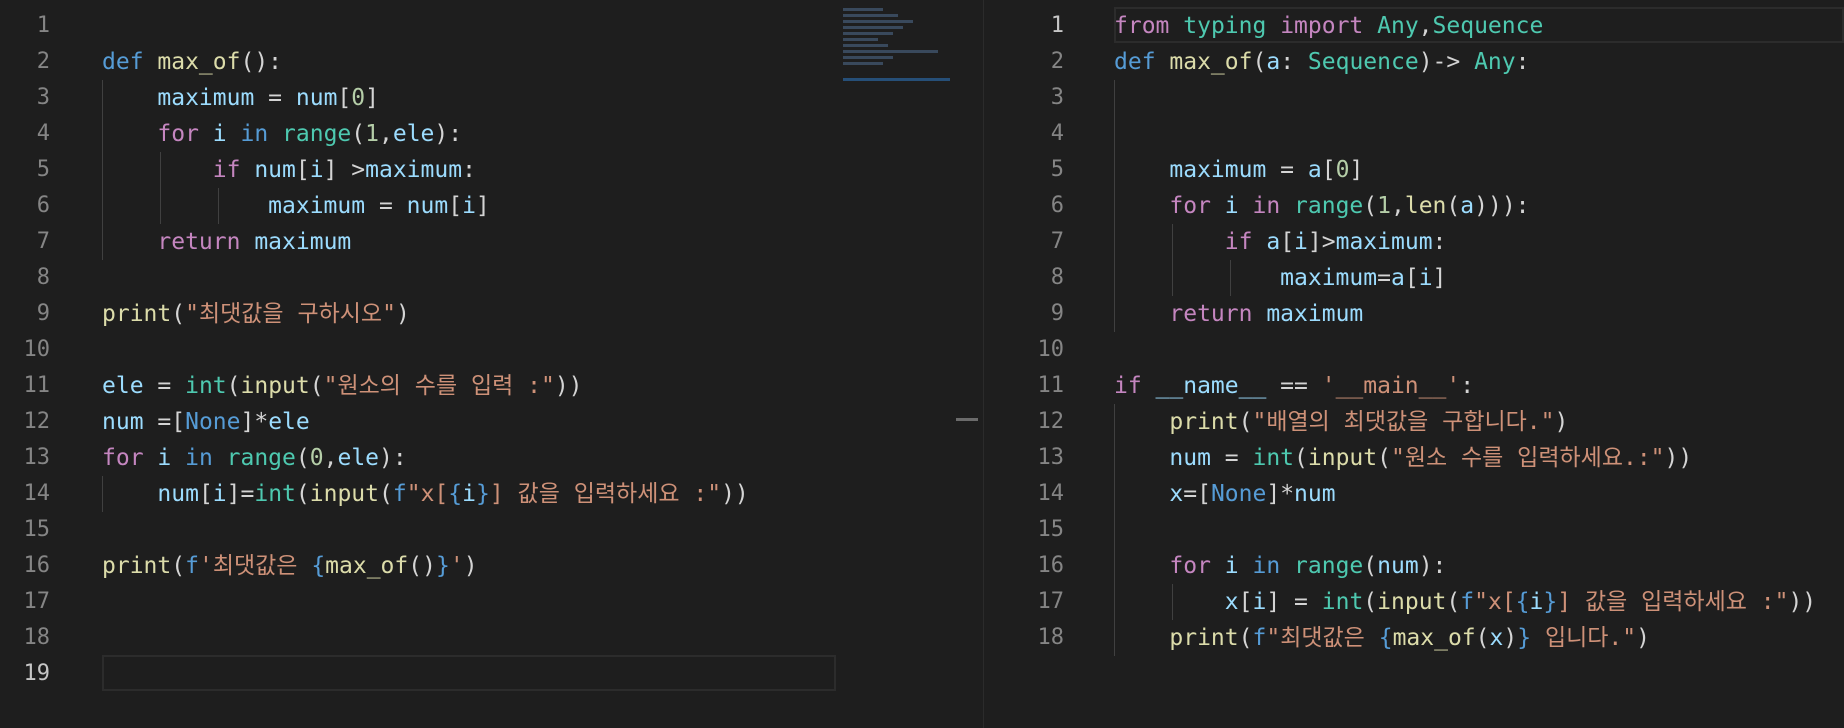 The image size is (1844, 728). I want to click on code-line: 7 if a[i]>maximum:, so click(1414, 242).